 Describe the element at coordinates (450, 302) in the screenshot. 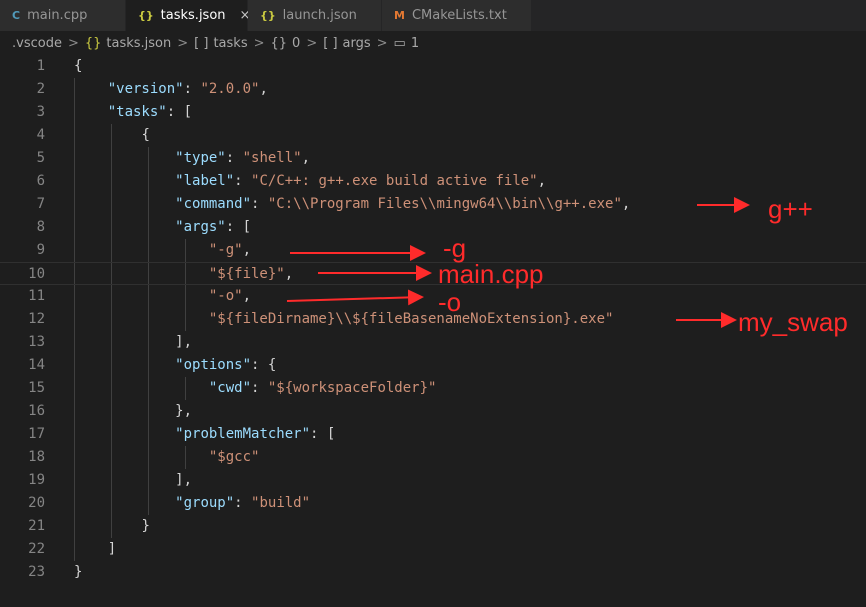

I see `annotation-label: -o` at that location.